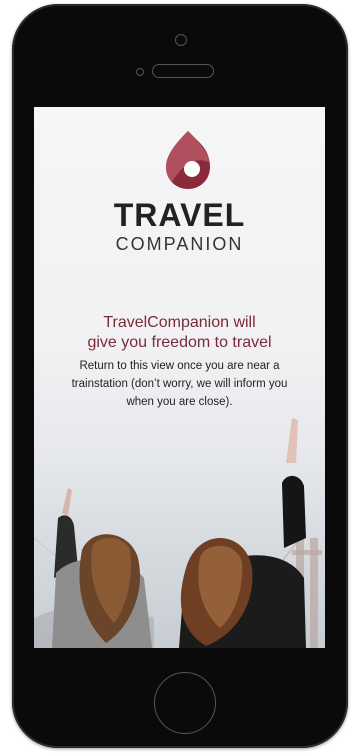 This screenshot has height=753, width=358. What do you see at coordinates (140, 72) in the screenshot?
I see `sensor-icon` at bounding box center [140, 72].